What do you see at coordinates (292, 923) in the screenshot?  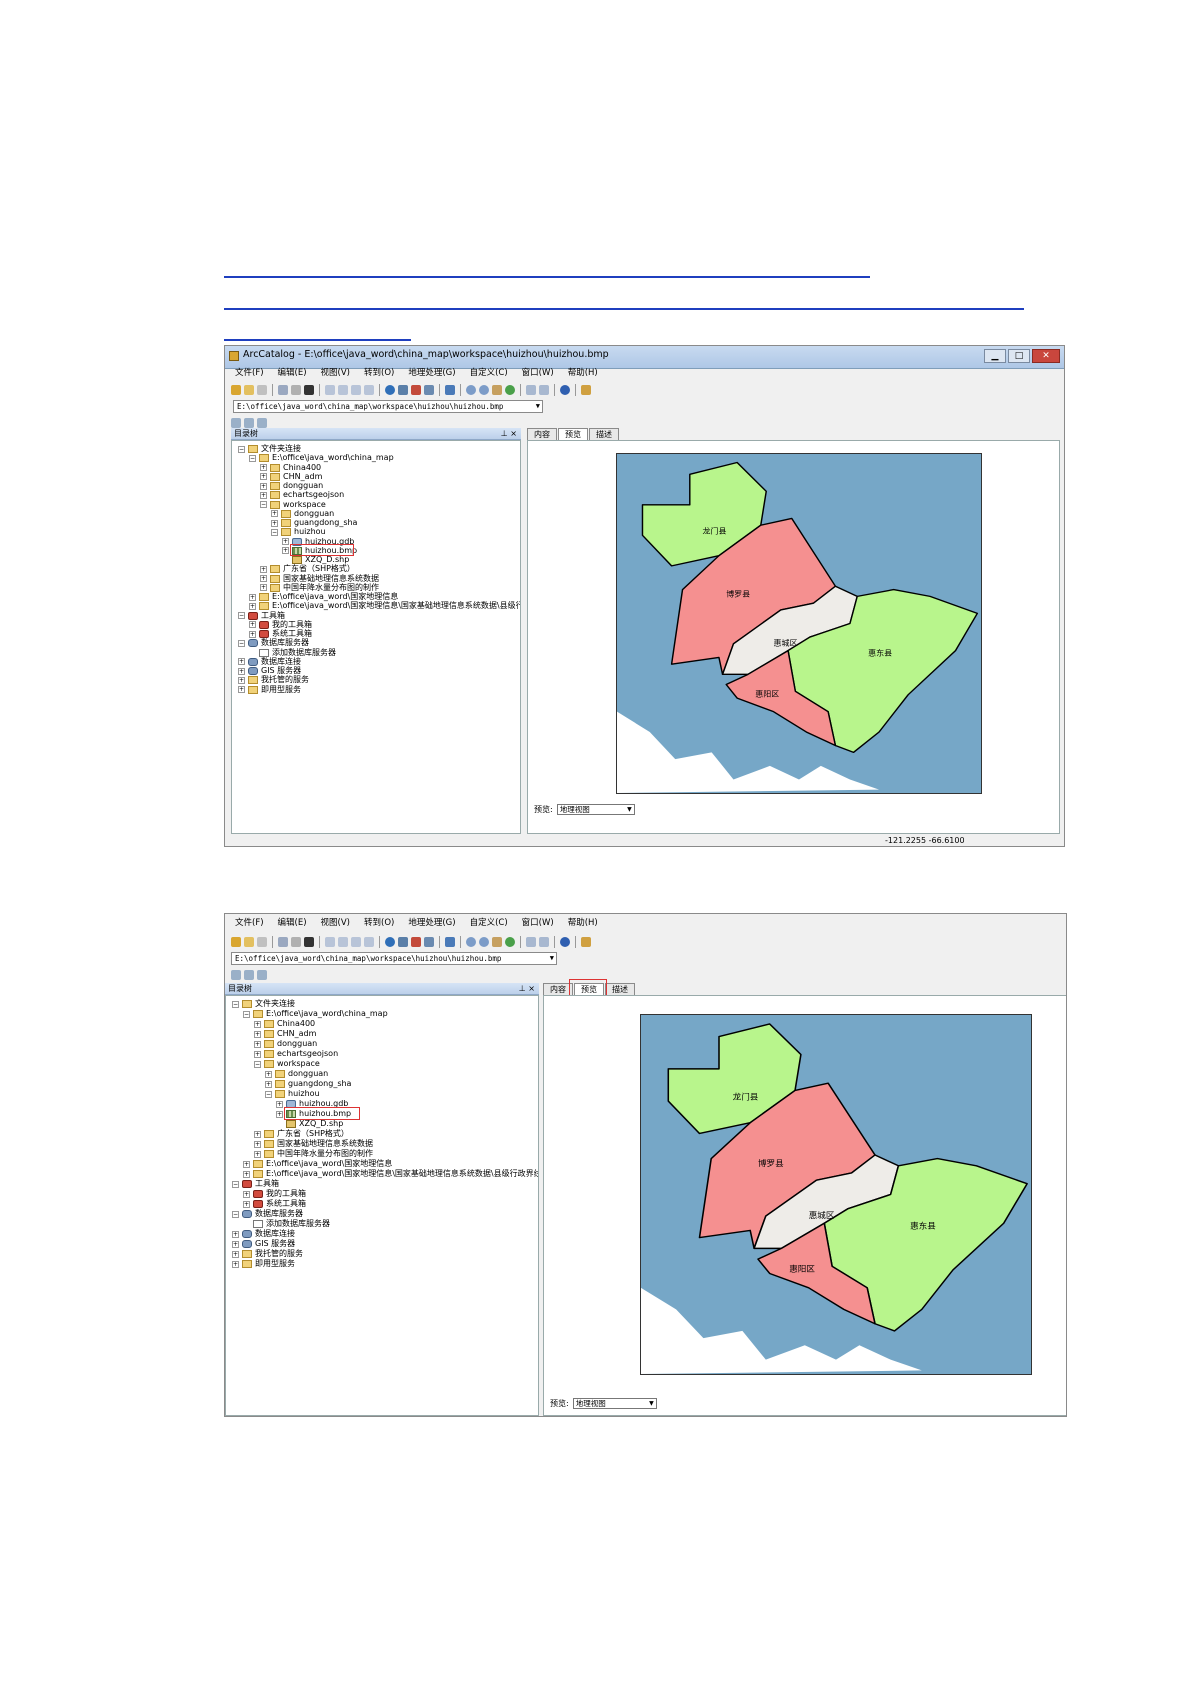 I see `menu-edit-2: 编辑(E)` at bounding box center [292, 923].